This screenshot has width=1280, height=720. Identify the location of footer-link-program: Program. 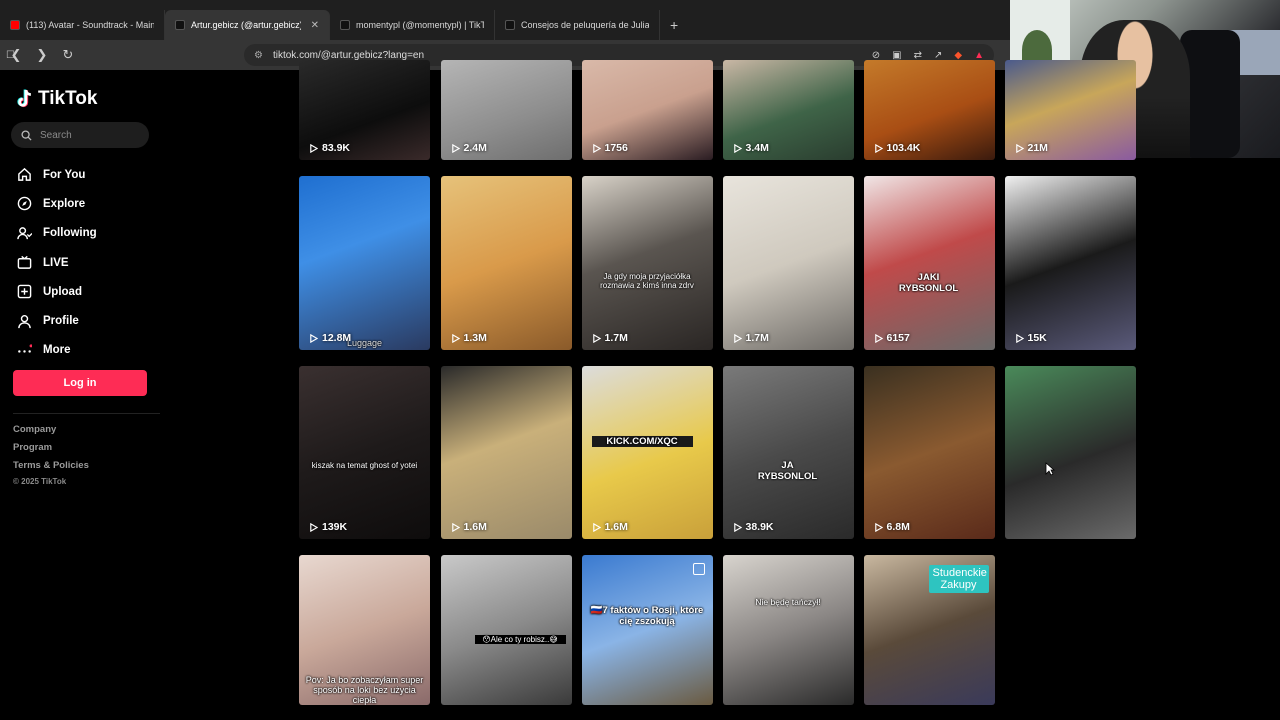
(51, 451).